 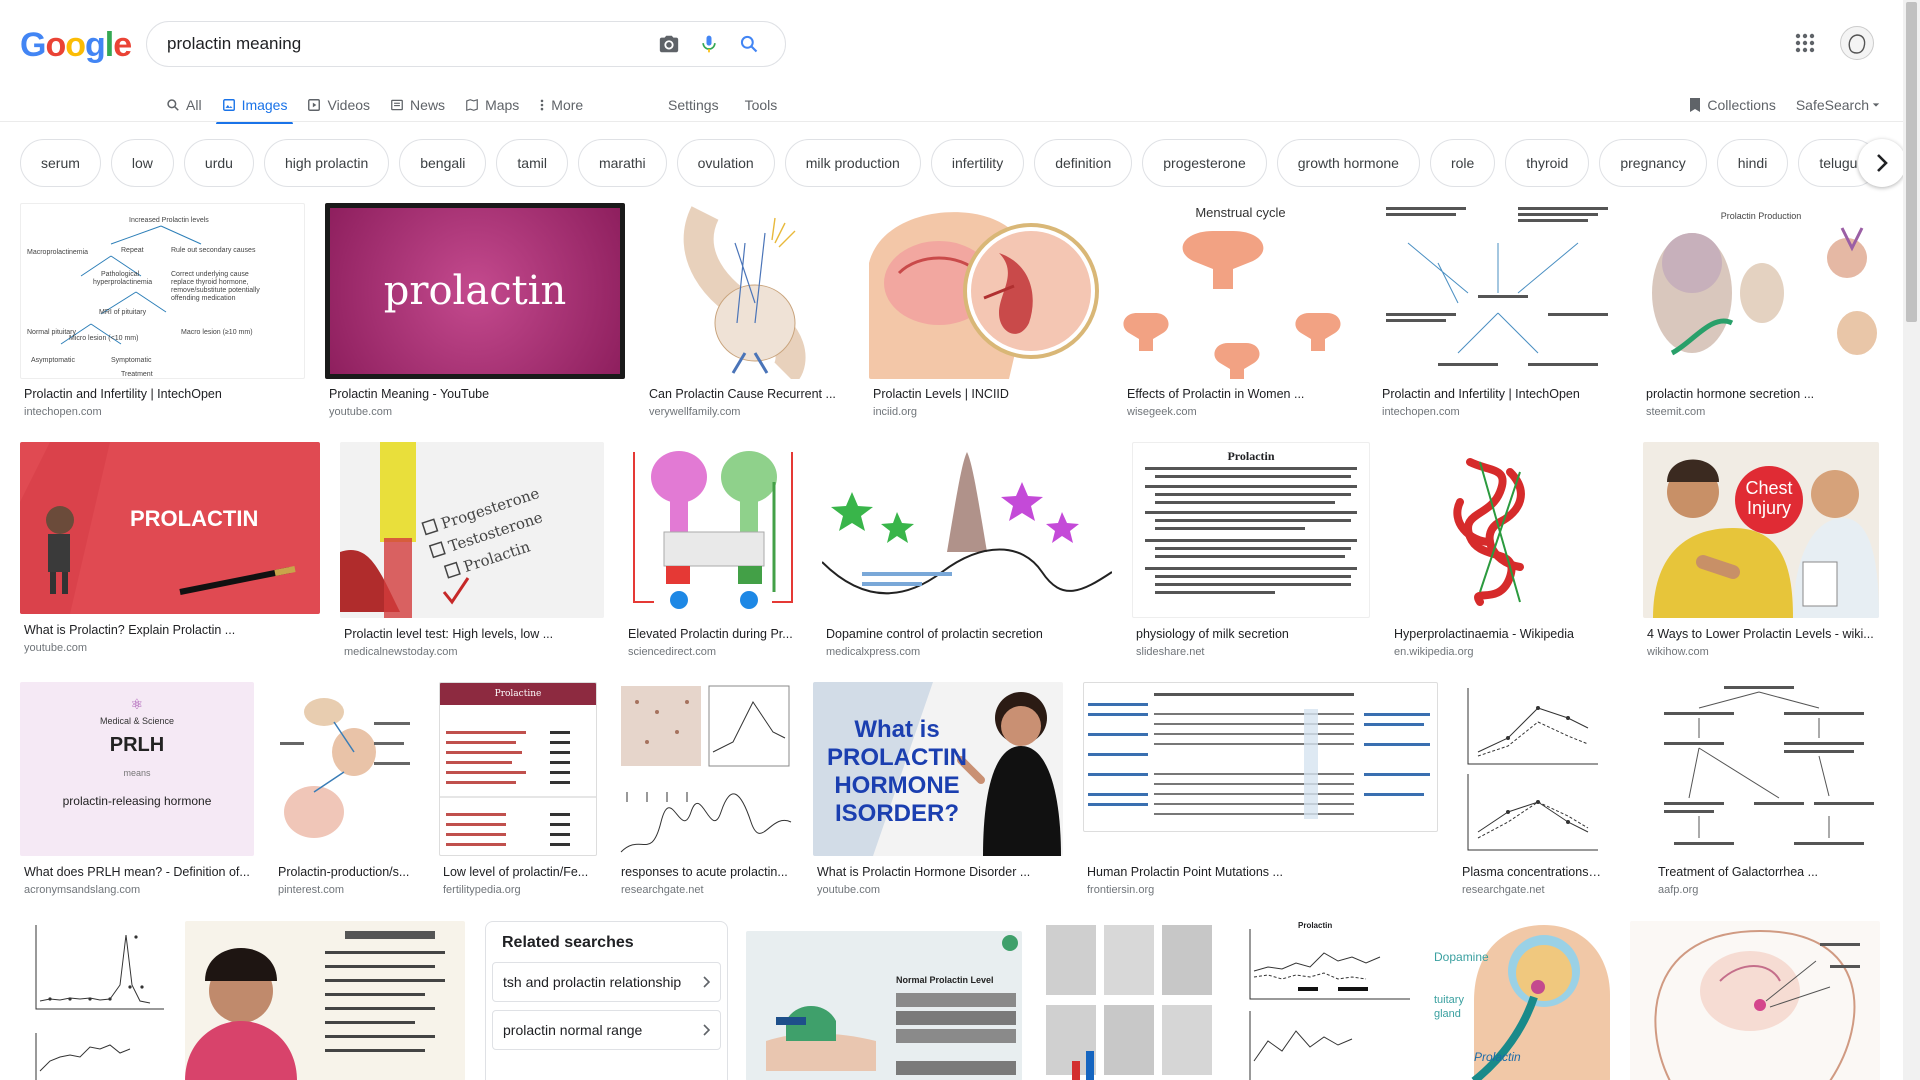 I want to click on search-box: prolactin meaning, so click(x=466, y=44).